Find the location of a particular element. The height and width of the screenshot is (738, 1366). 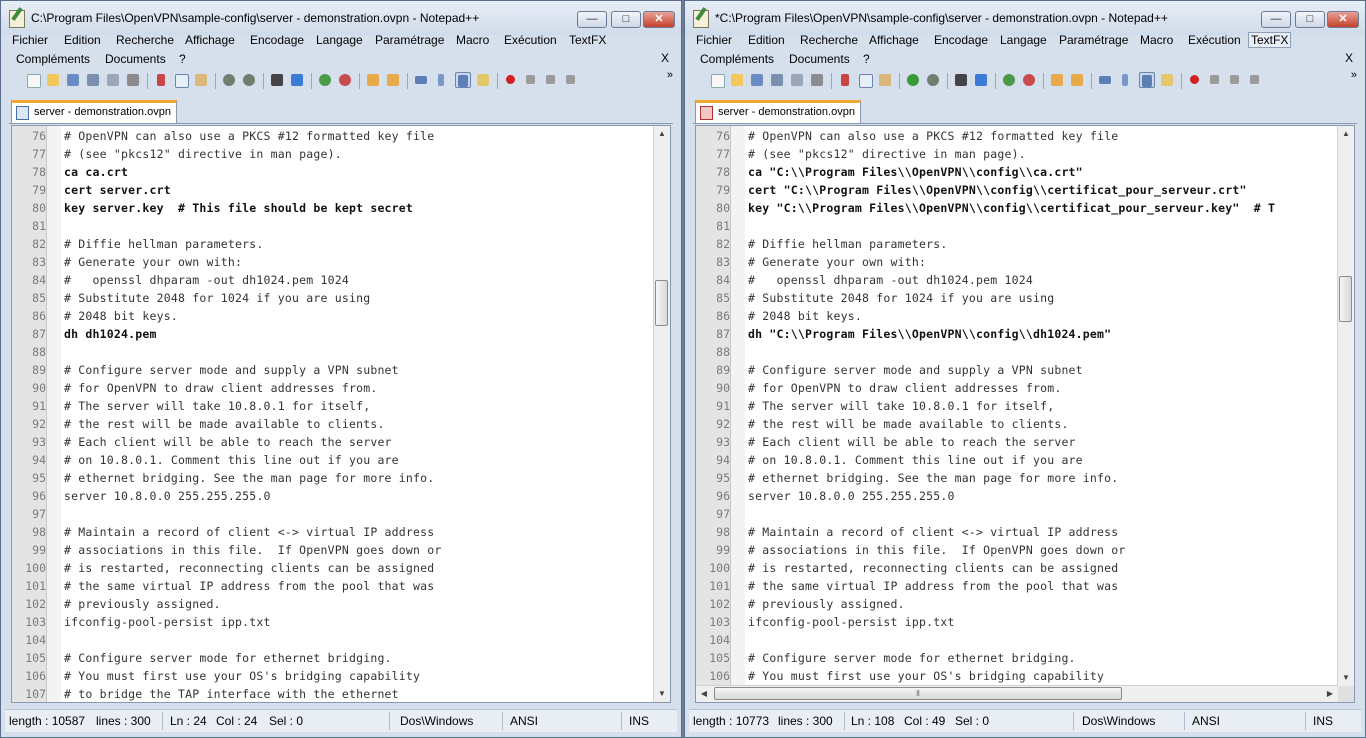

function-list-icon is located at coordinates (1167, 80).